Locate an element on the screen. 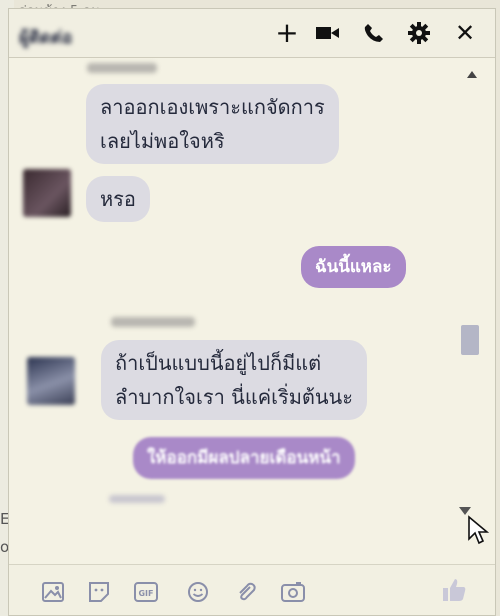 This screenshot has width=500, height=616. add-person-button: + is located at coordinates (287, 33).